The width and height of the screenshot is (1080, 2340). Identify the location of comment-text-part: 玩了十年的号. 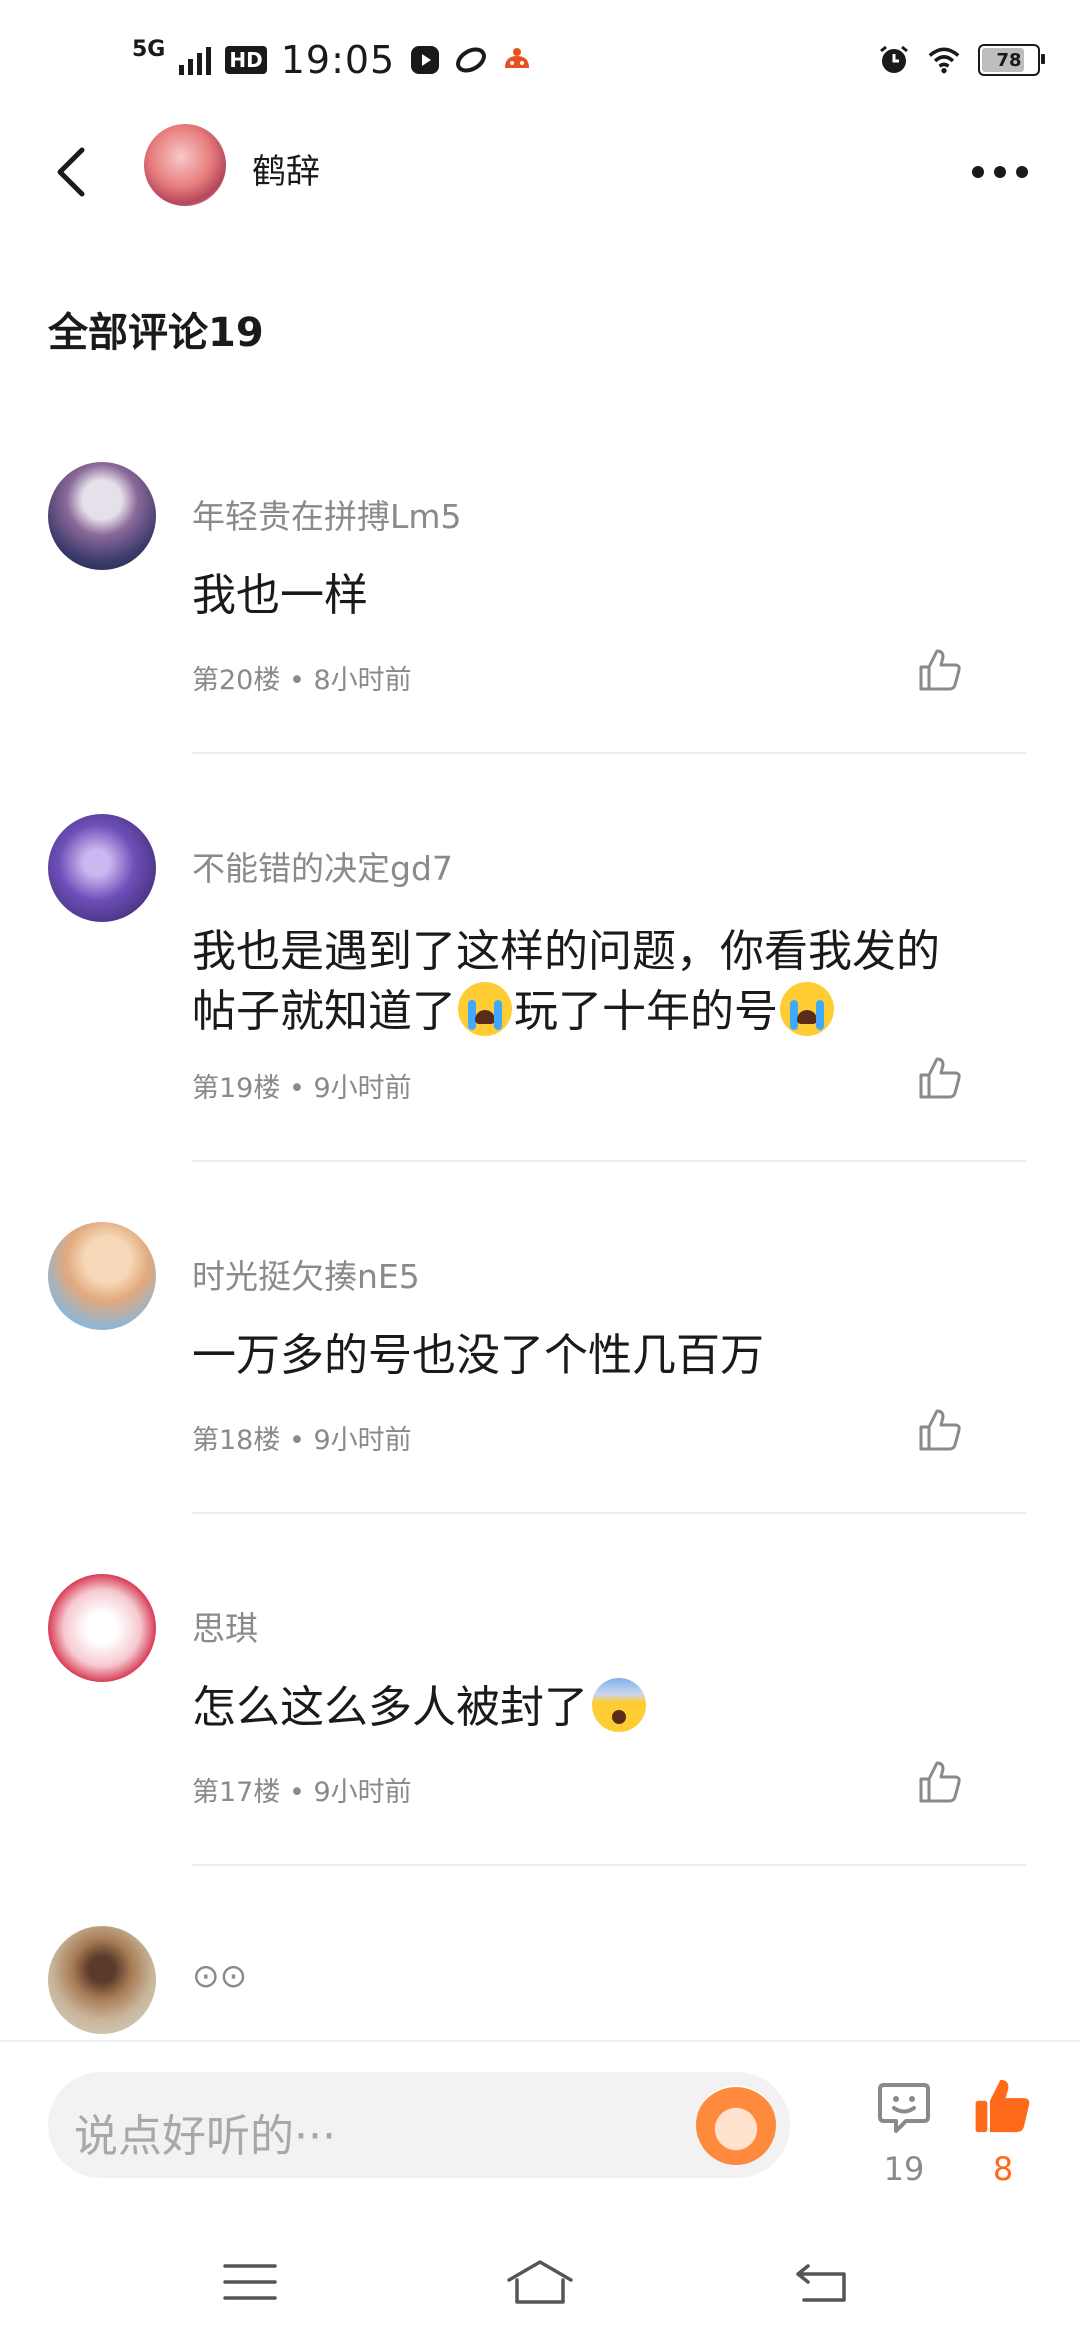
(646, 1011).